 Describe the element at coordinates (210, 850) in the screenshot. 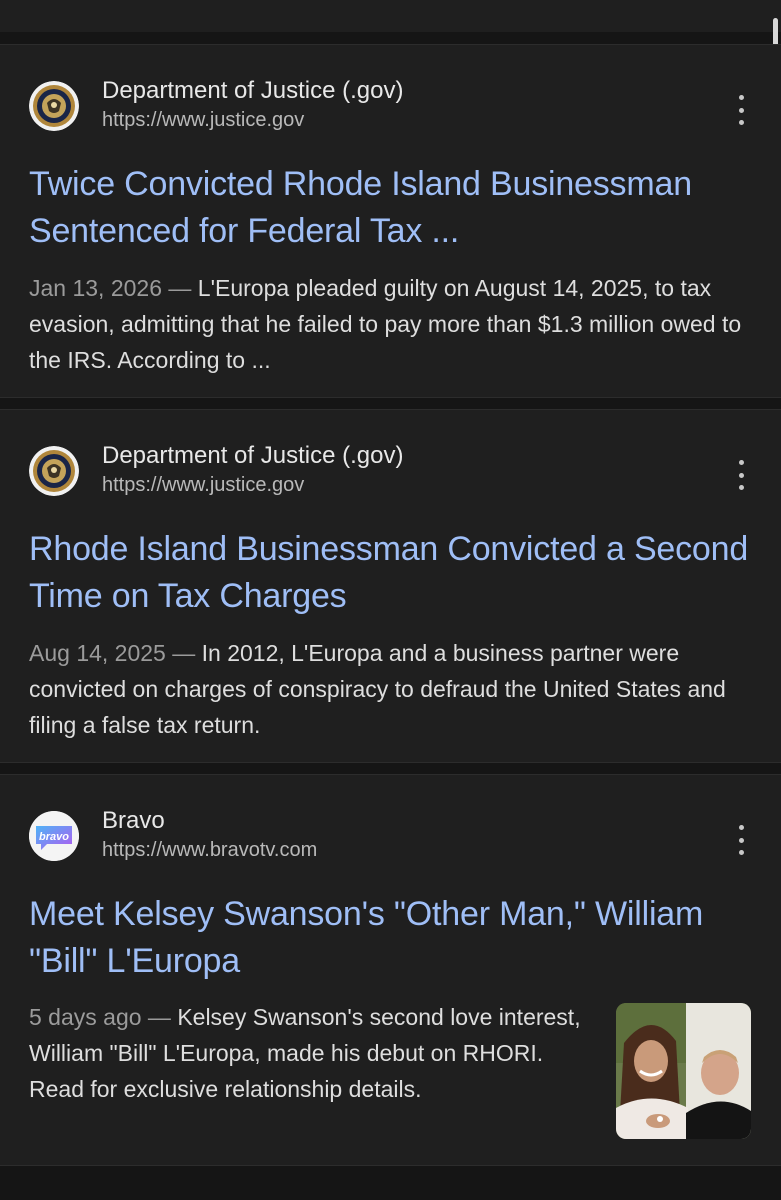

I see `site-url: https://www.bravotv.com` at that location.